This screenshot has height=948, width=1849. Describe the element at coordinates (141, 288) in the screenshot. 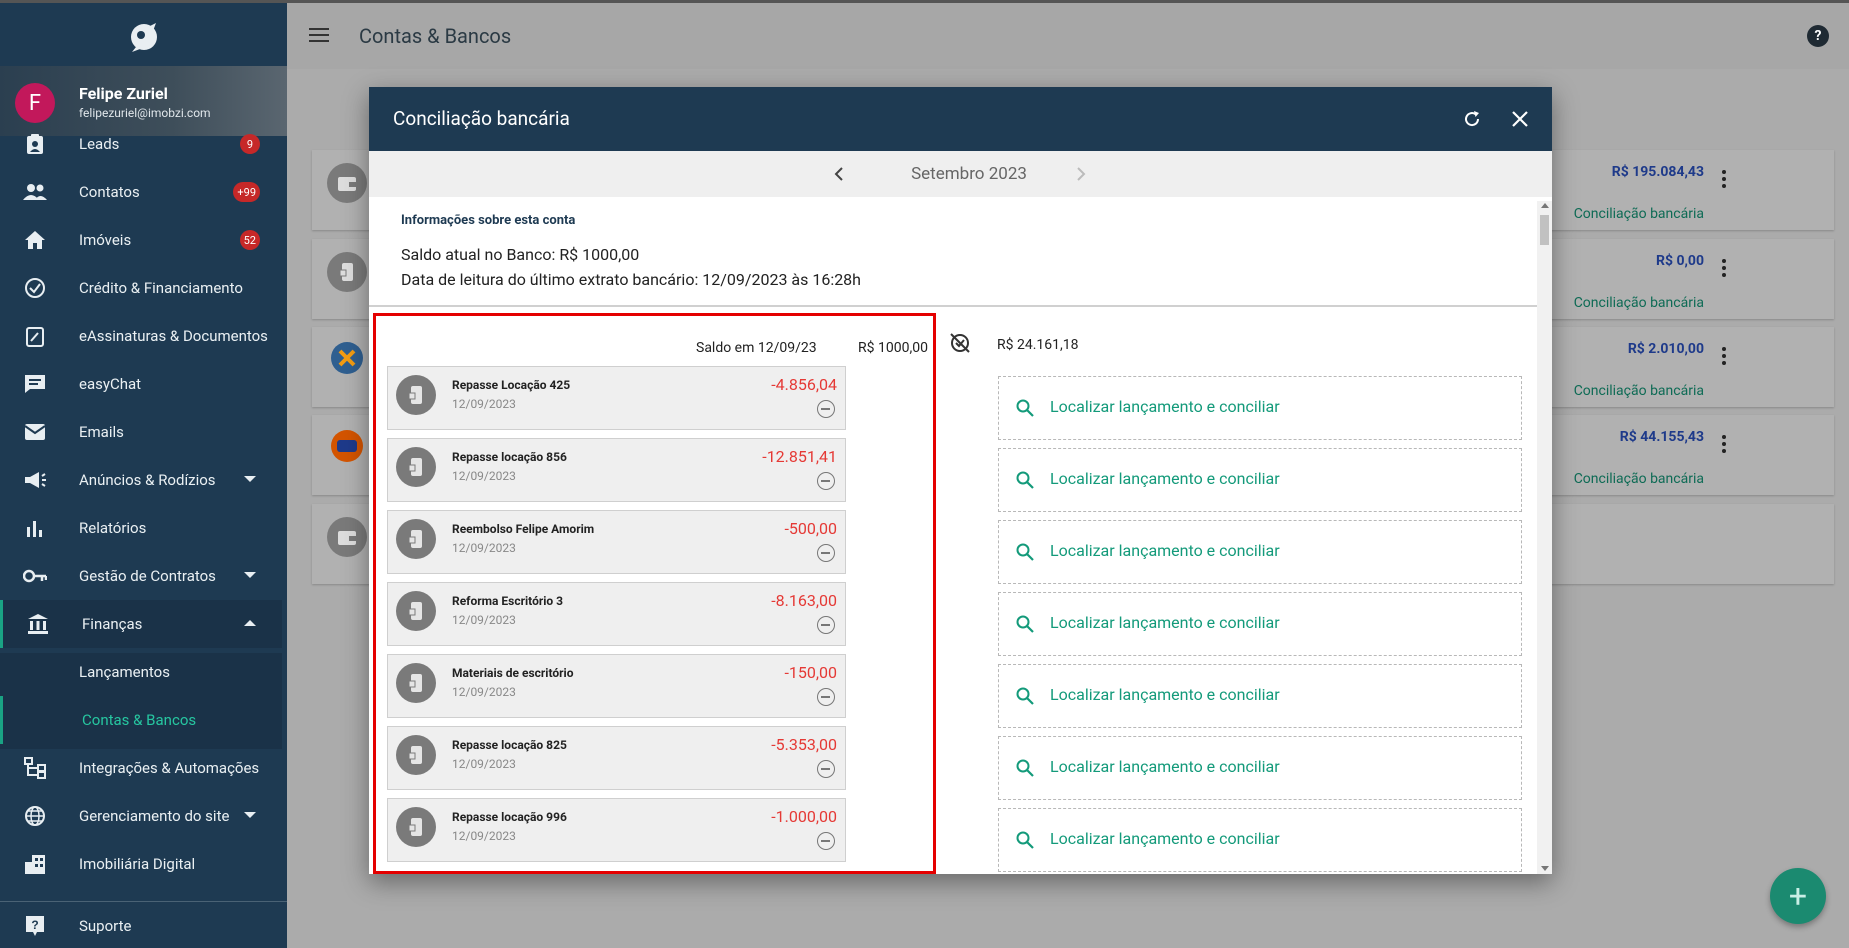

I see `sidebar-item-credito: Crédito & Financiamento` at that location.